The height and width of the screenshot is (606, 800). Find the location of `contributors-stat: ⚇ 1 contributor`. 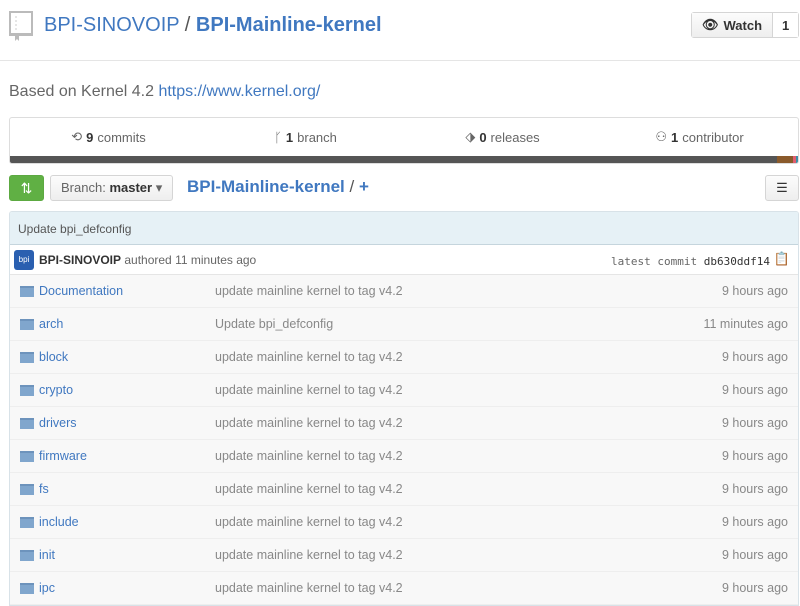

contributors-stat: ⚇ 1 contributor is located at coordinates (699, 137).